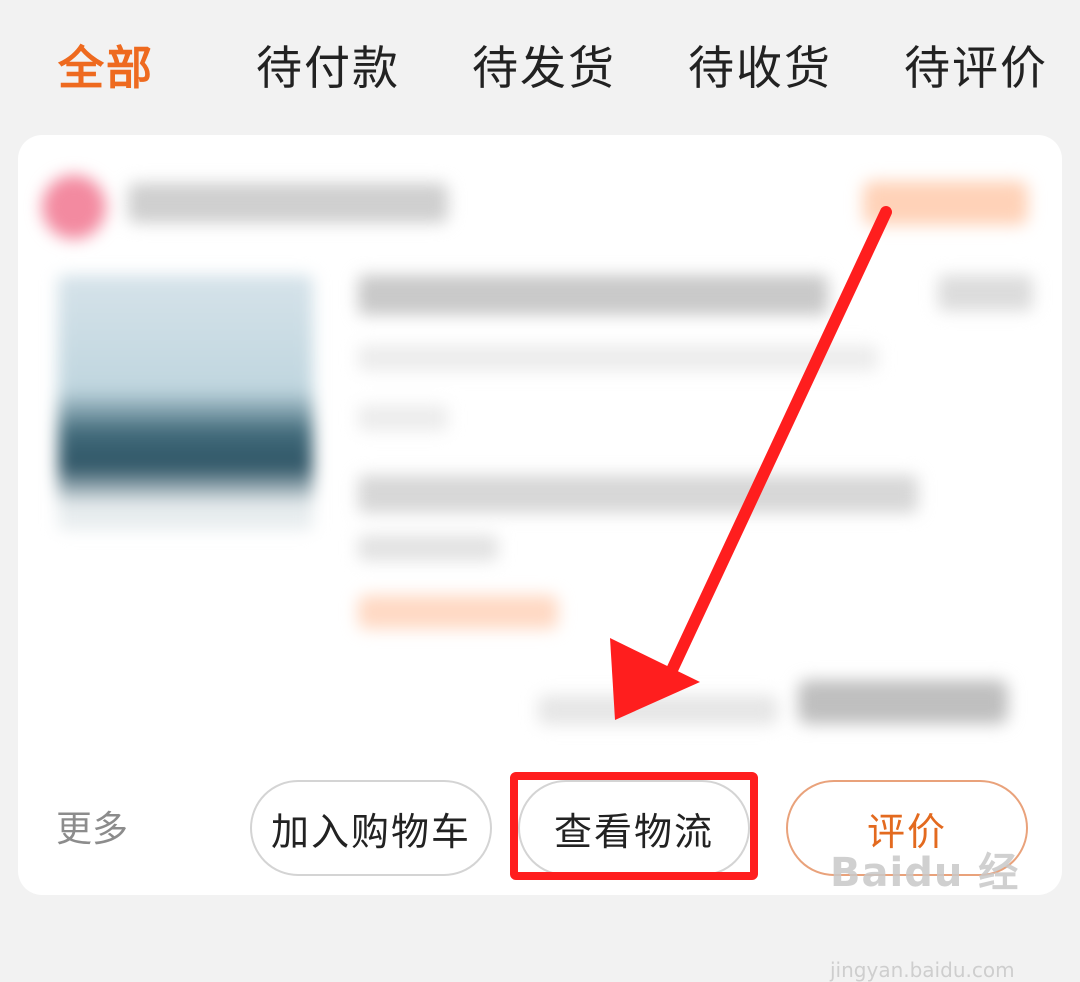 This screenshot has width=1080, height=982. What do you see at coordinates (751, 463) in the screenshot?
I see `annotation-arrow-icon` at bounding box center [751, 463].